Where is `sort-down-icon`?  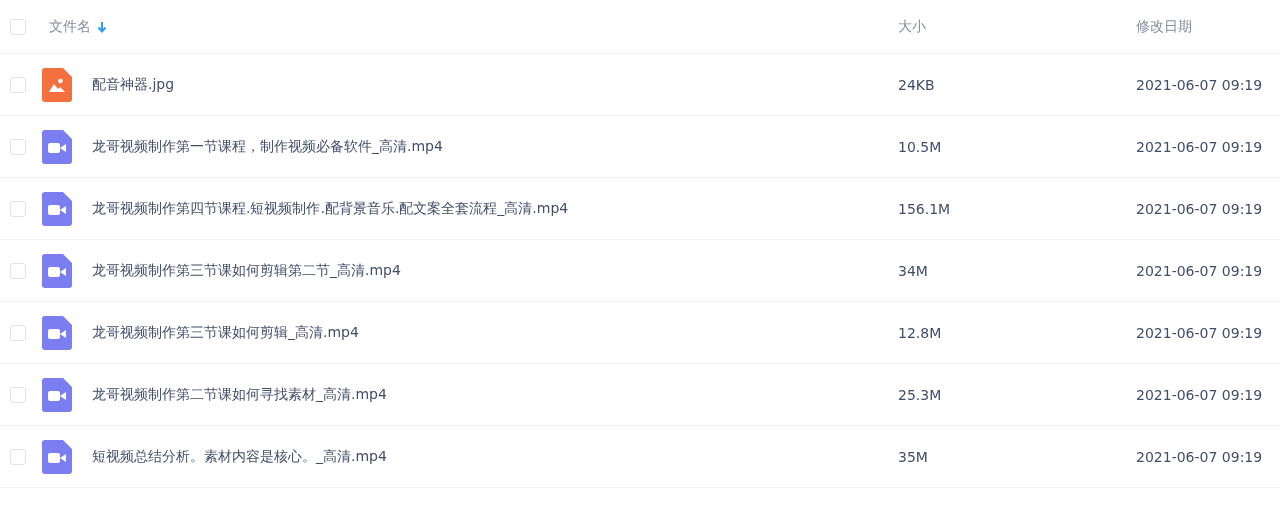
sort-down-icon is located at coordinates (102, 26).